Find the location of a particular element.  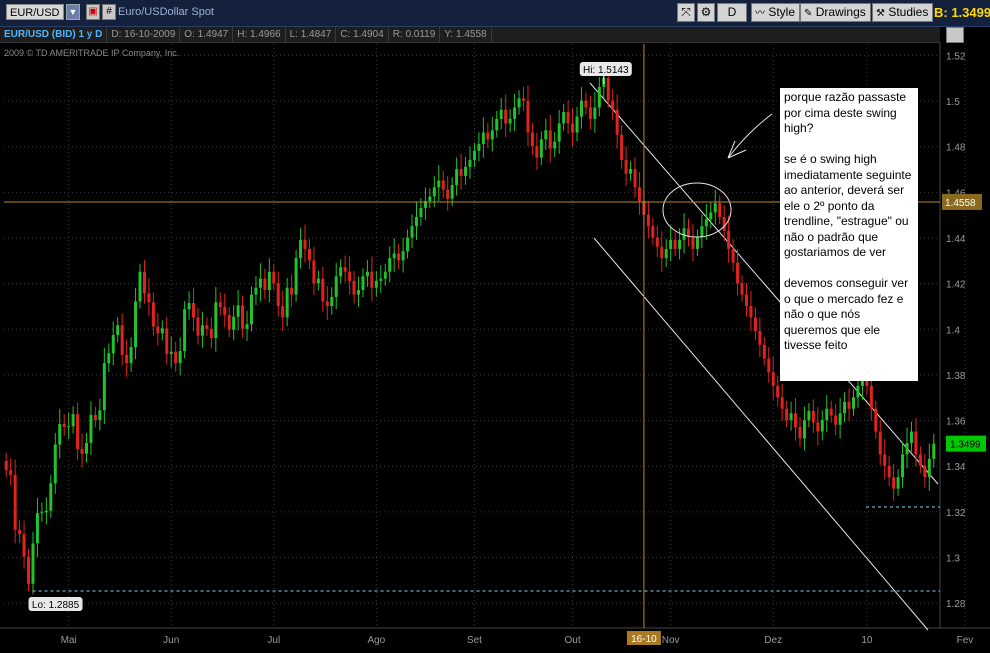

info-y: Y: 1.4558 is located at coordinates (466, 34).